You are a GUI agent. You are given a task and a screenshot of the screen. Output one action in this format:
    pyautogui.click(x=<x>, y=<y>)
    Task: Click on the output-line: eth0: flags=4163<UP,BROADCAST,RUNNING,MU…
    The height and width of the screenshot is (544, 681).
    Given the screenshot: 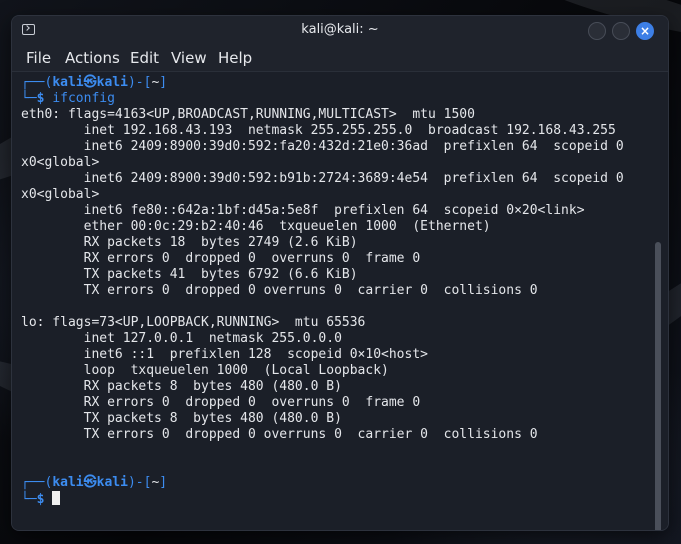 What is the action you would take?
    pyautogui.click(x=248, y=114)
    